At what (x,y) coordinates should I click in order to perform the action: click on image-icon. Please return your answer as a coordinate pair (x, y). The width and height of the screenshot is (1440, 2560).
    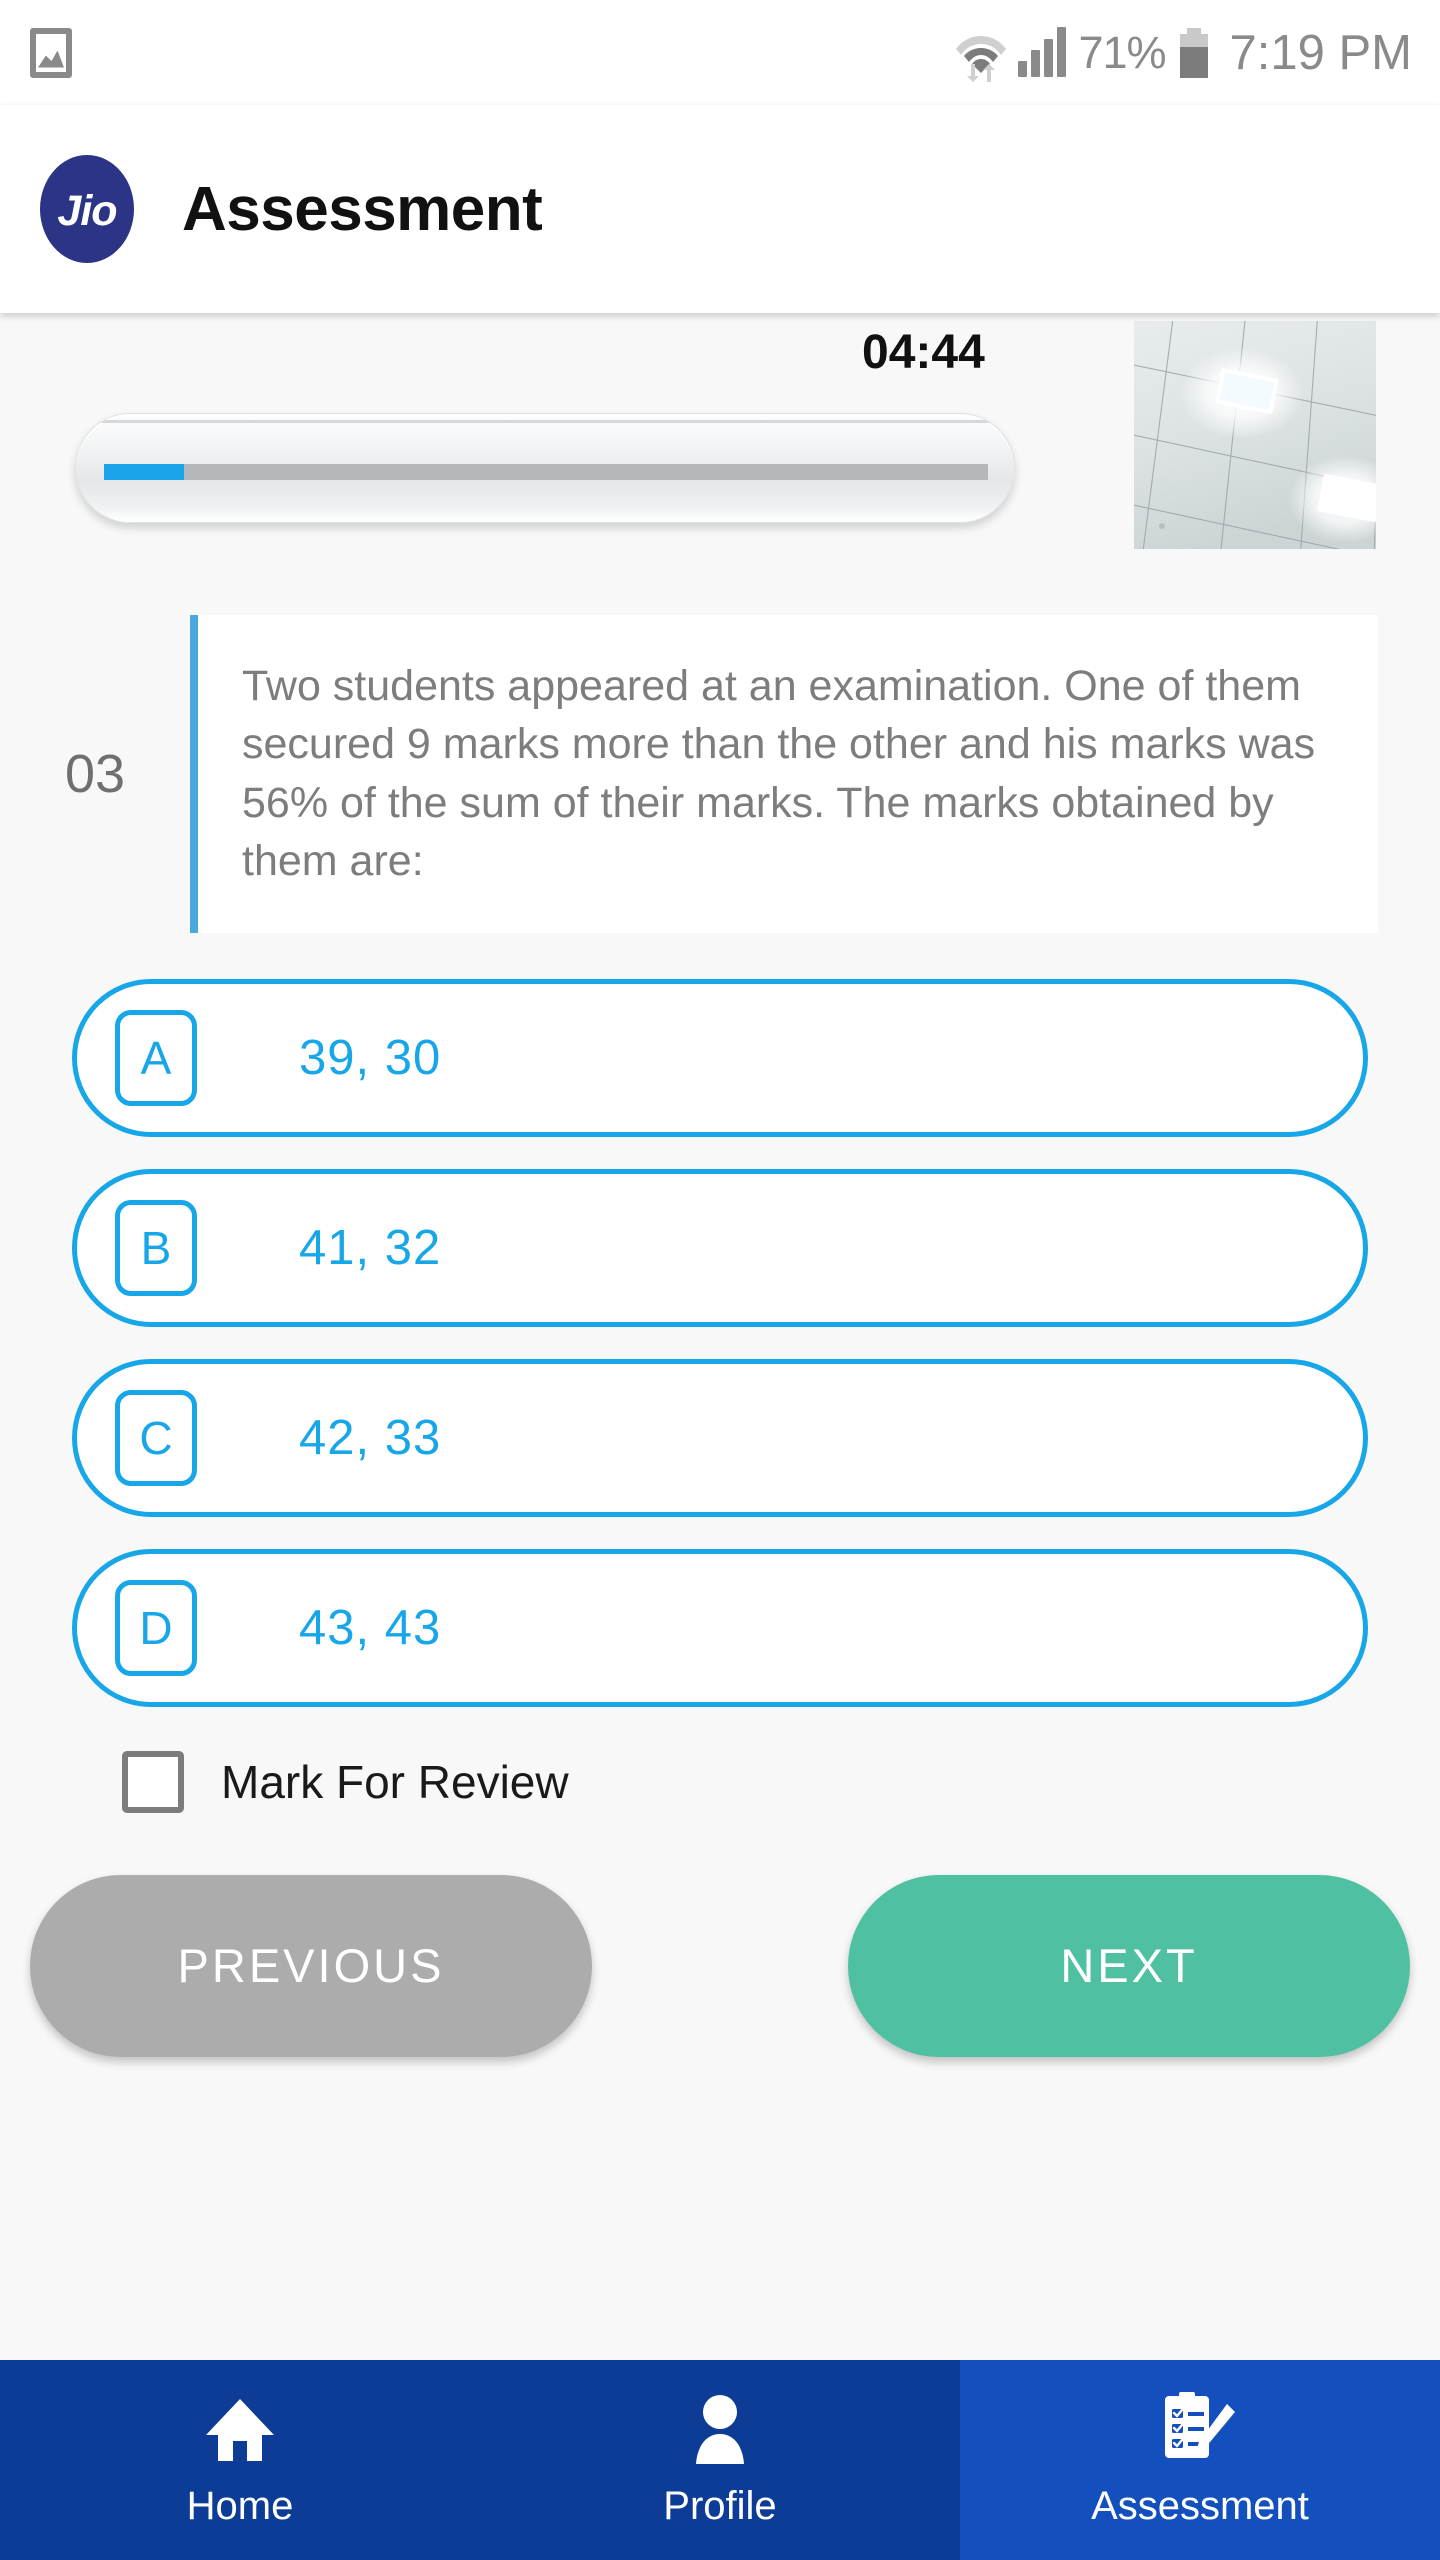
    Looking at the image, I should click on (51, 52).